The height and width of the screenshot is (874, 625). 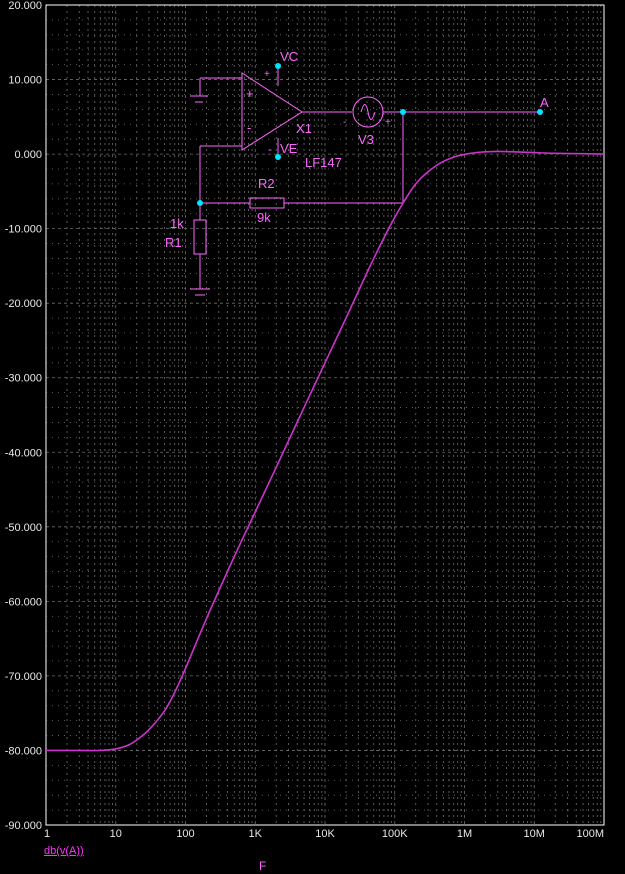 I want to click on x-tick-label: 10K, so click(x=325, y=834).